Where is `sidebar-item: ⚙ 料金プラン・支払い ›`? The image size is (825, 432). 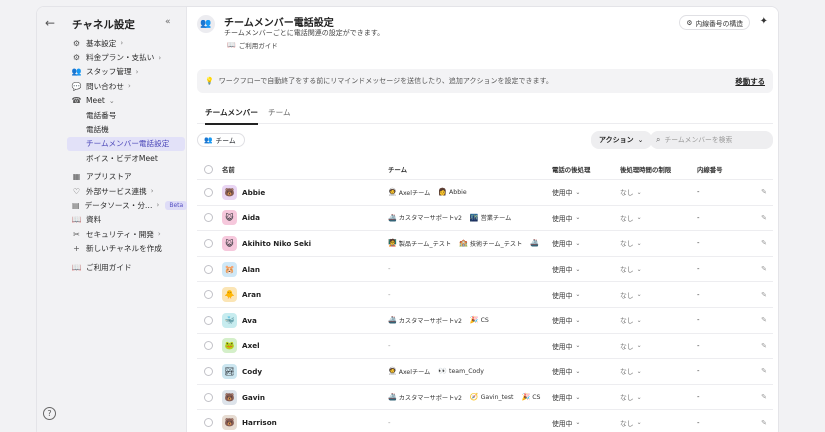 sidebar-item: ⚙ 料金プラン・支払い › is located at coordinates (126, 57).